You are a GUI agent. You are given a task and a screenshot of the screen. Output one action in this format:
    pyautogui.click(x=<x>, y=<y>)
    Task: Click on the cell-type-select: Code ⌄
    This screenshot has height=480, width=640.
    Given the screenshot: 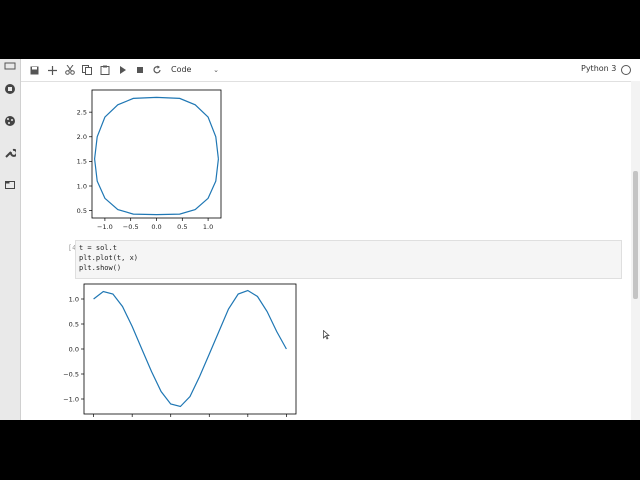 What is the action you would take?
    pyautogui.click(x=196, y=70)
    